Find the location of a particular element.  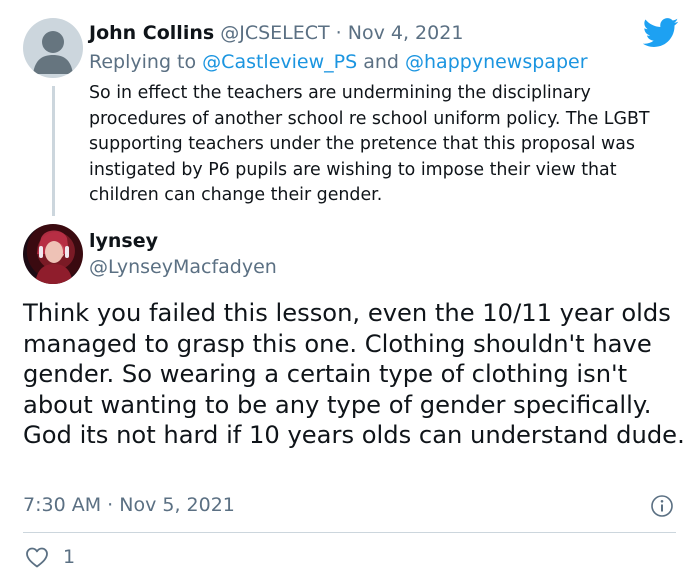

profile-photo is located at coordinates (54, 257).